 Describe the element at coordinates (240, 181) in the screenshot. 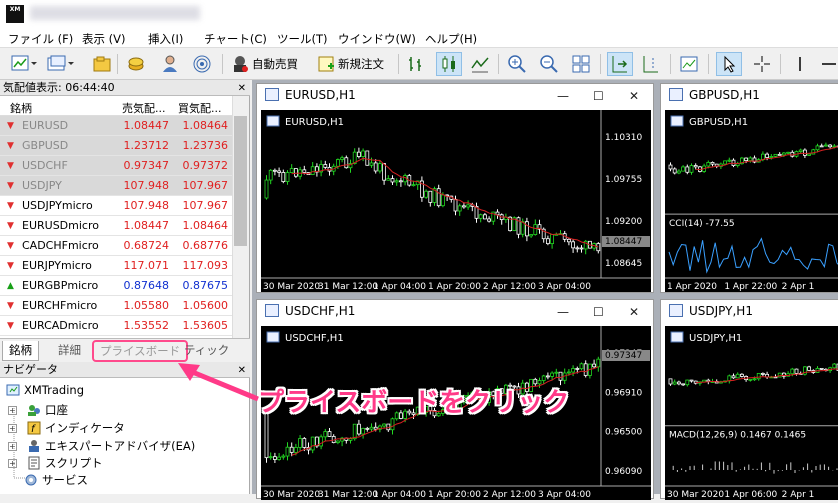

I see `scrollbar-thumb` at that location.